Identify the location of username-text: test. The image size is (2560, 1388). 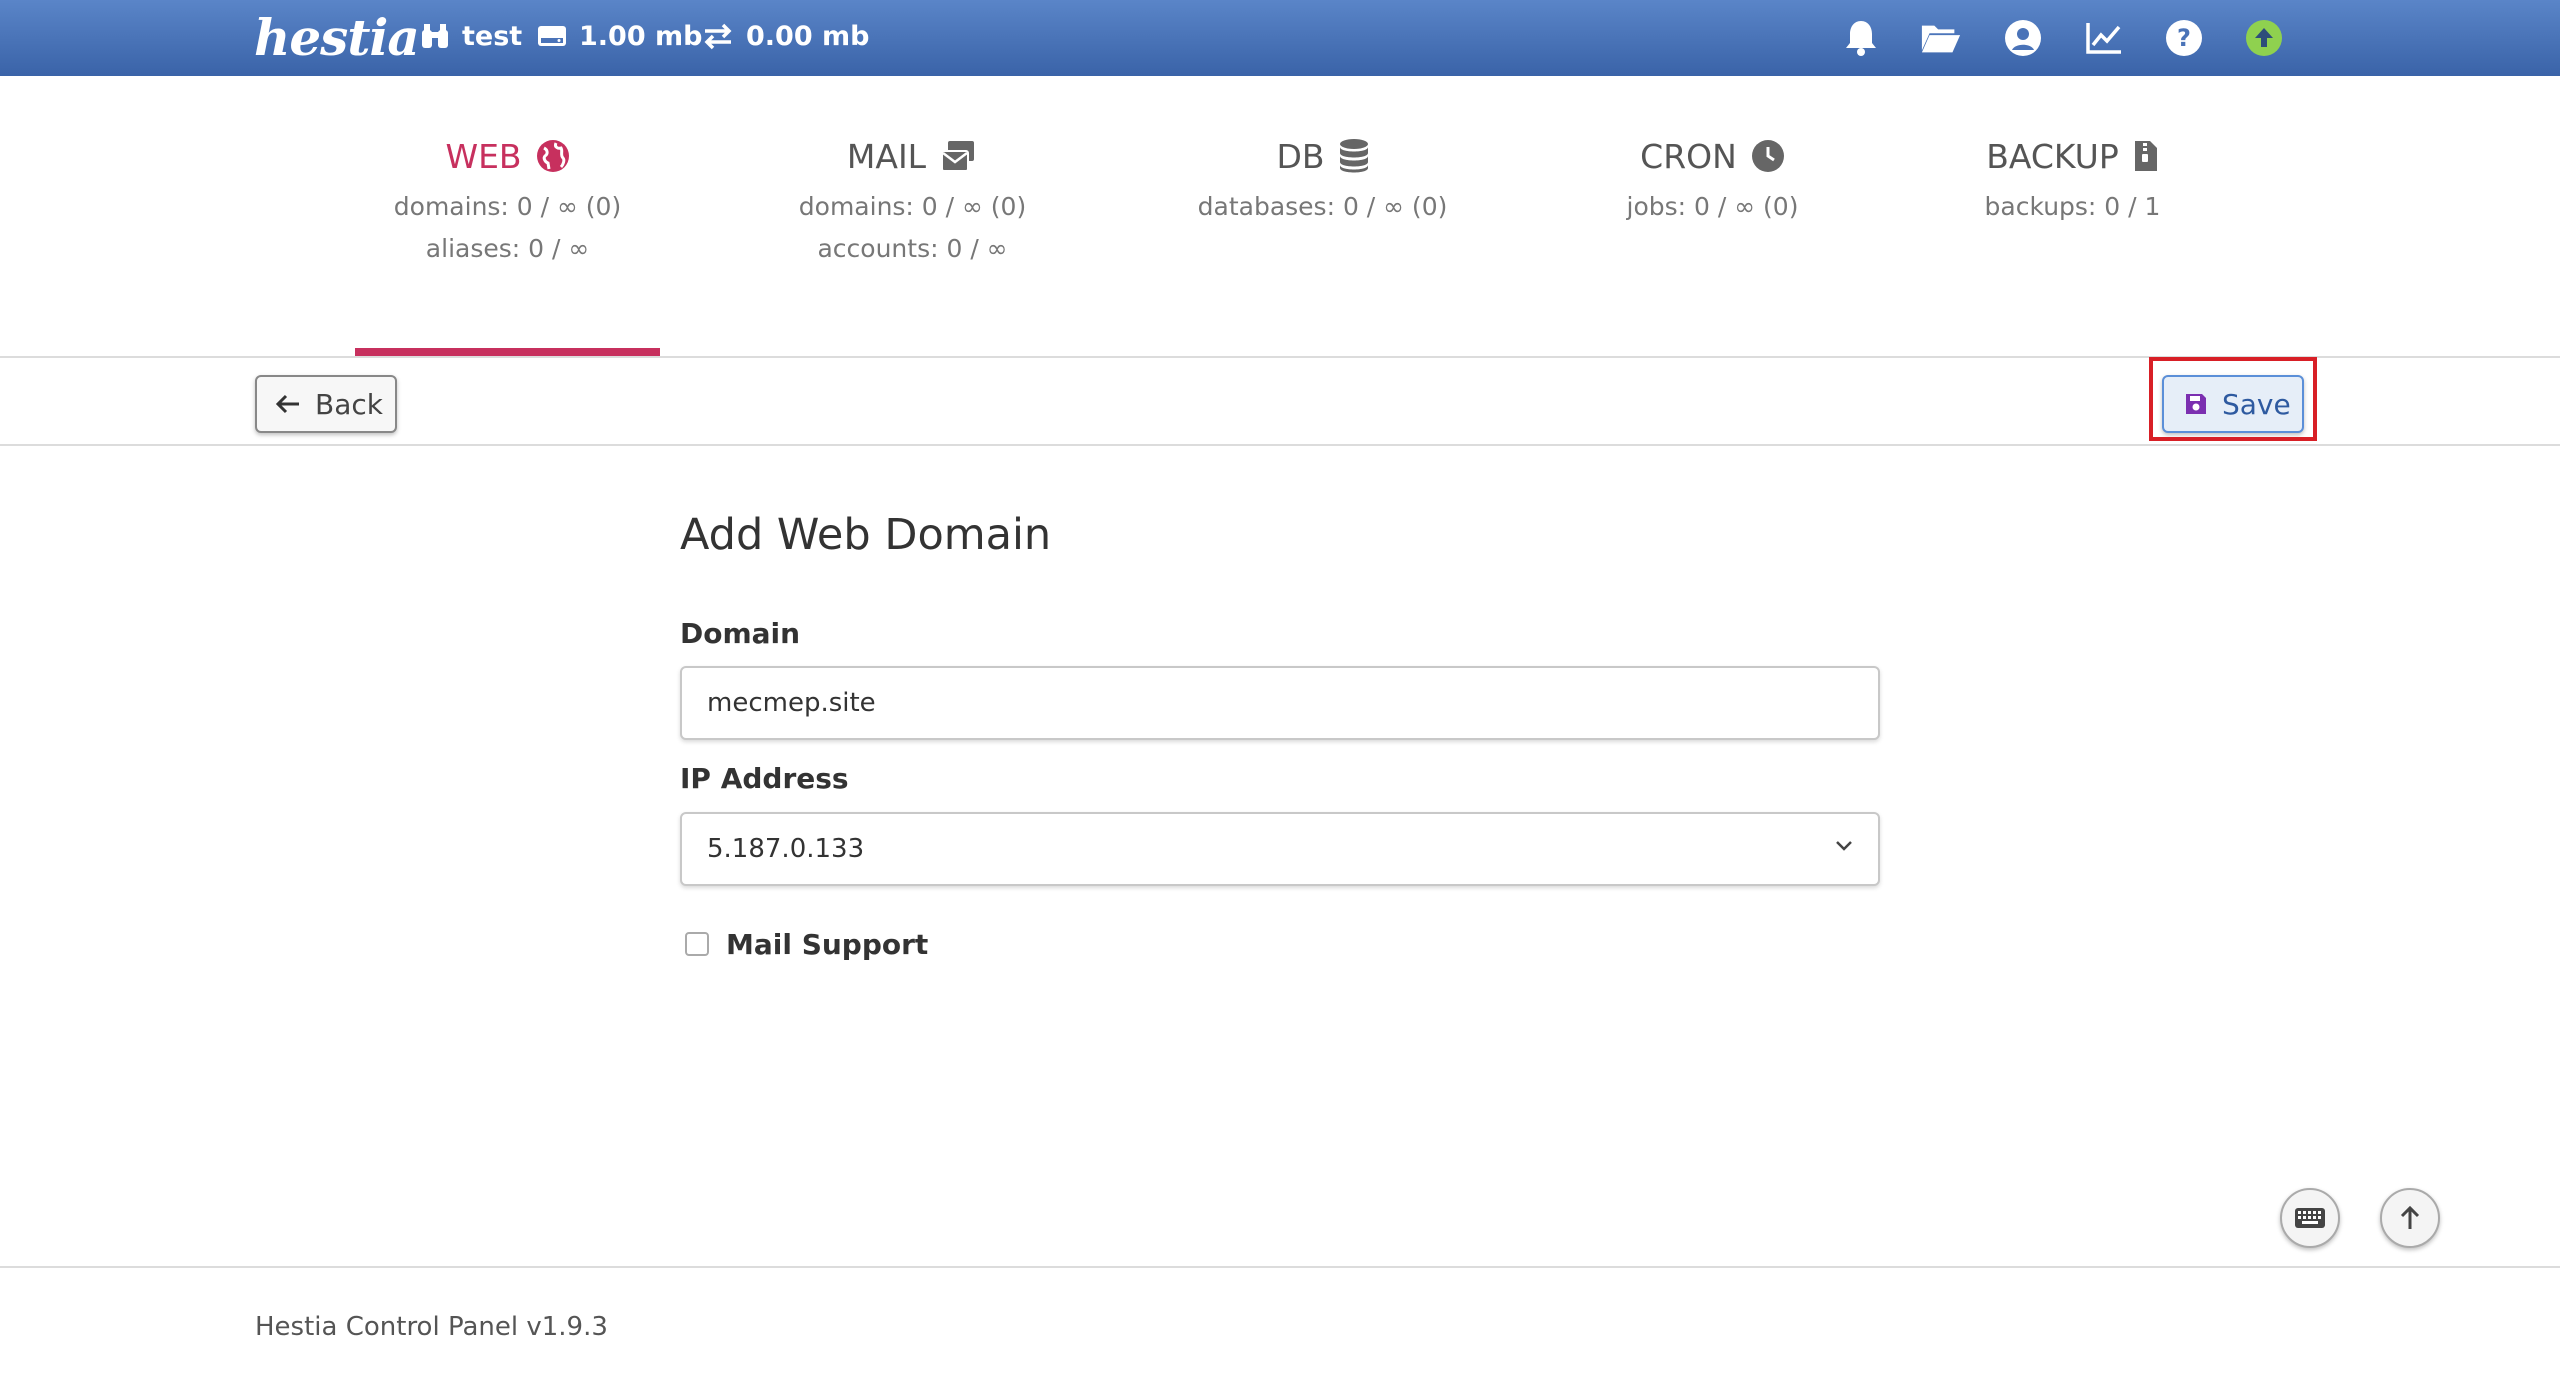
(492, 36).